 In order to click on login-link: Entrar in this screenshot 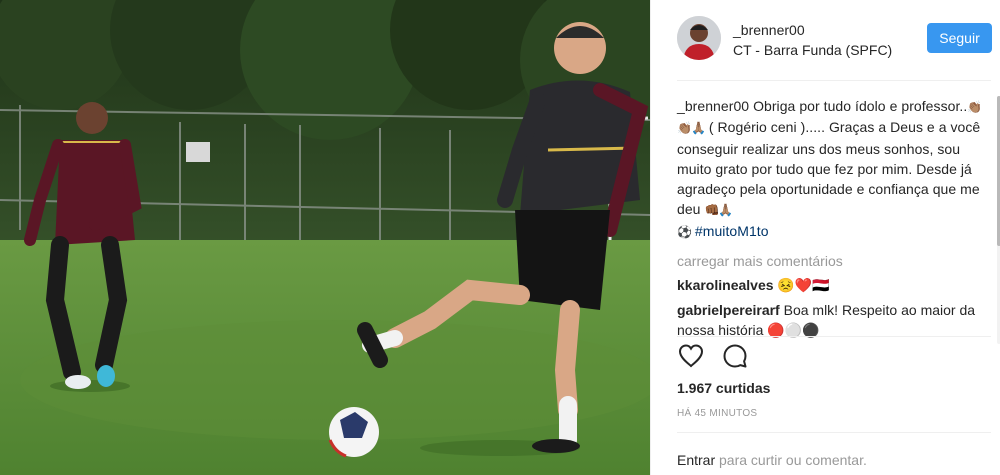, I will do `click(696, 460)`.